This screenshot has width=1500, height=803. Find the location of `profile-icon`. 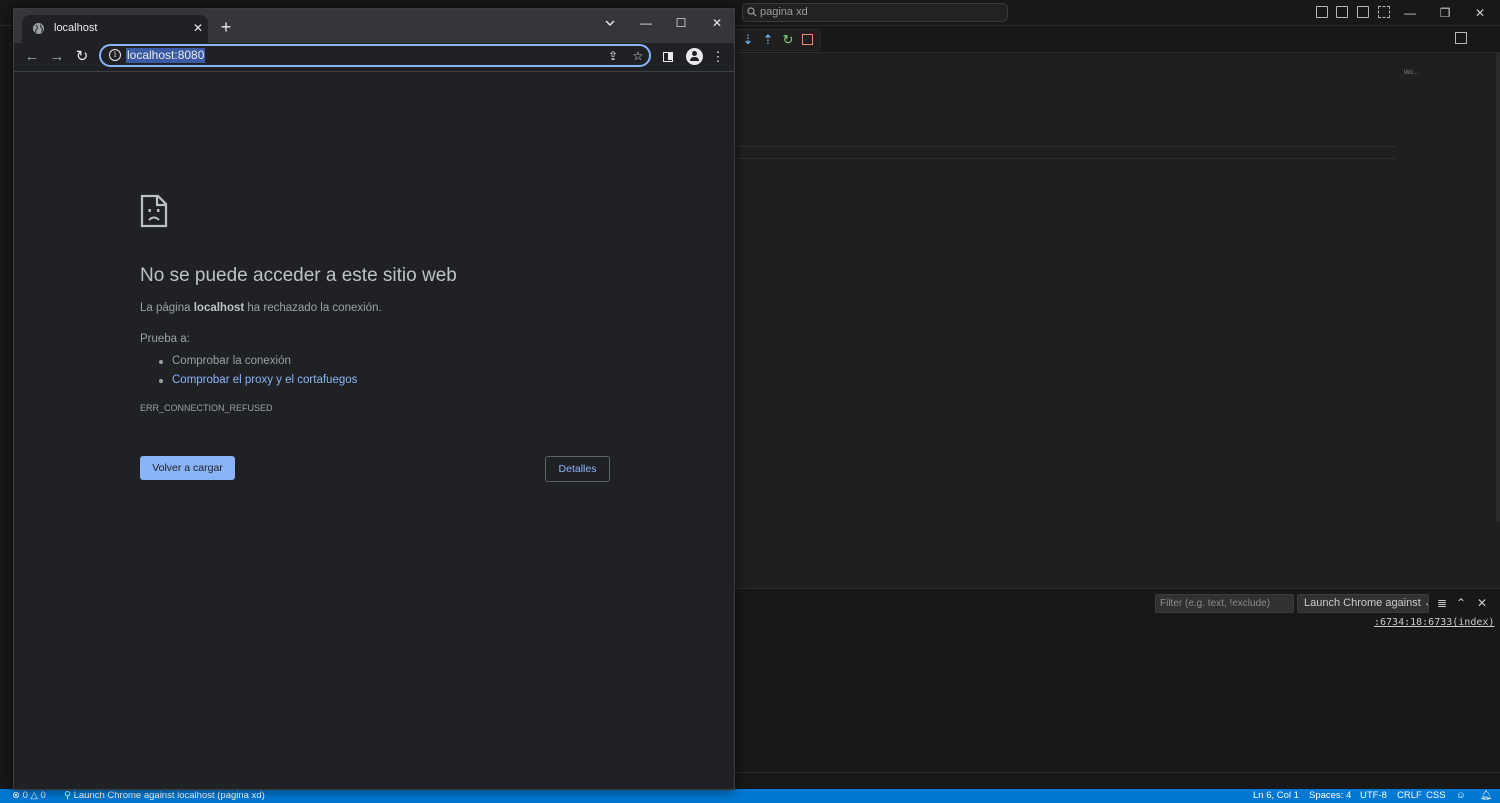

profile-icon is located at coordinates (694, 56).